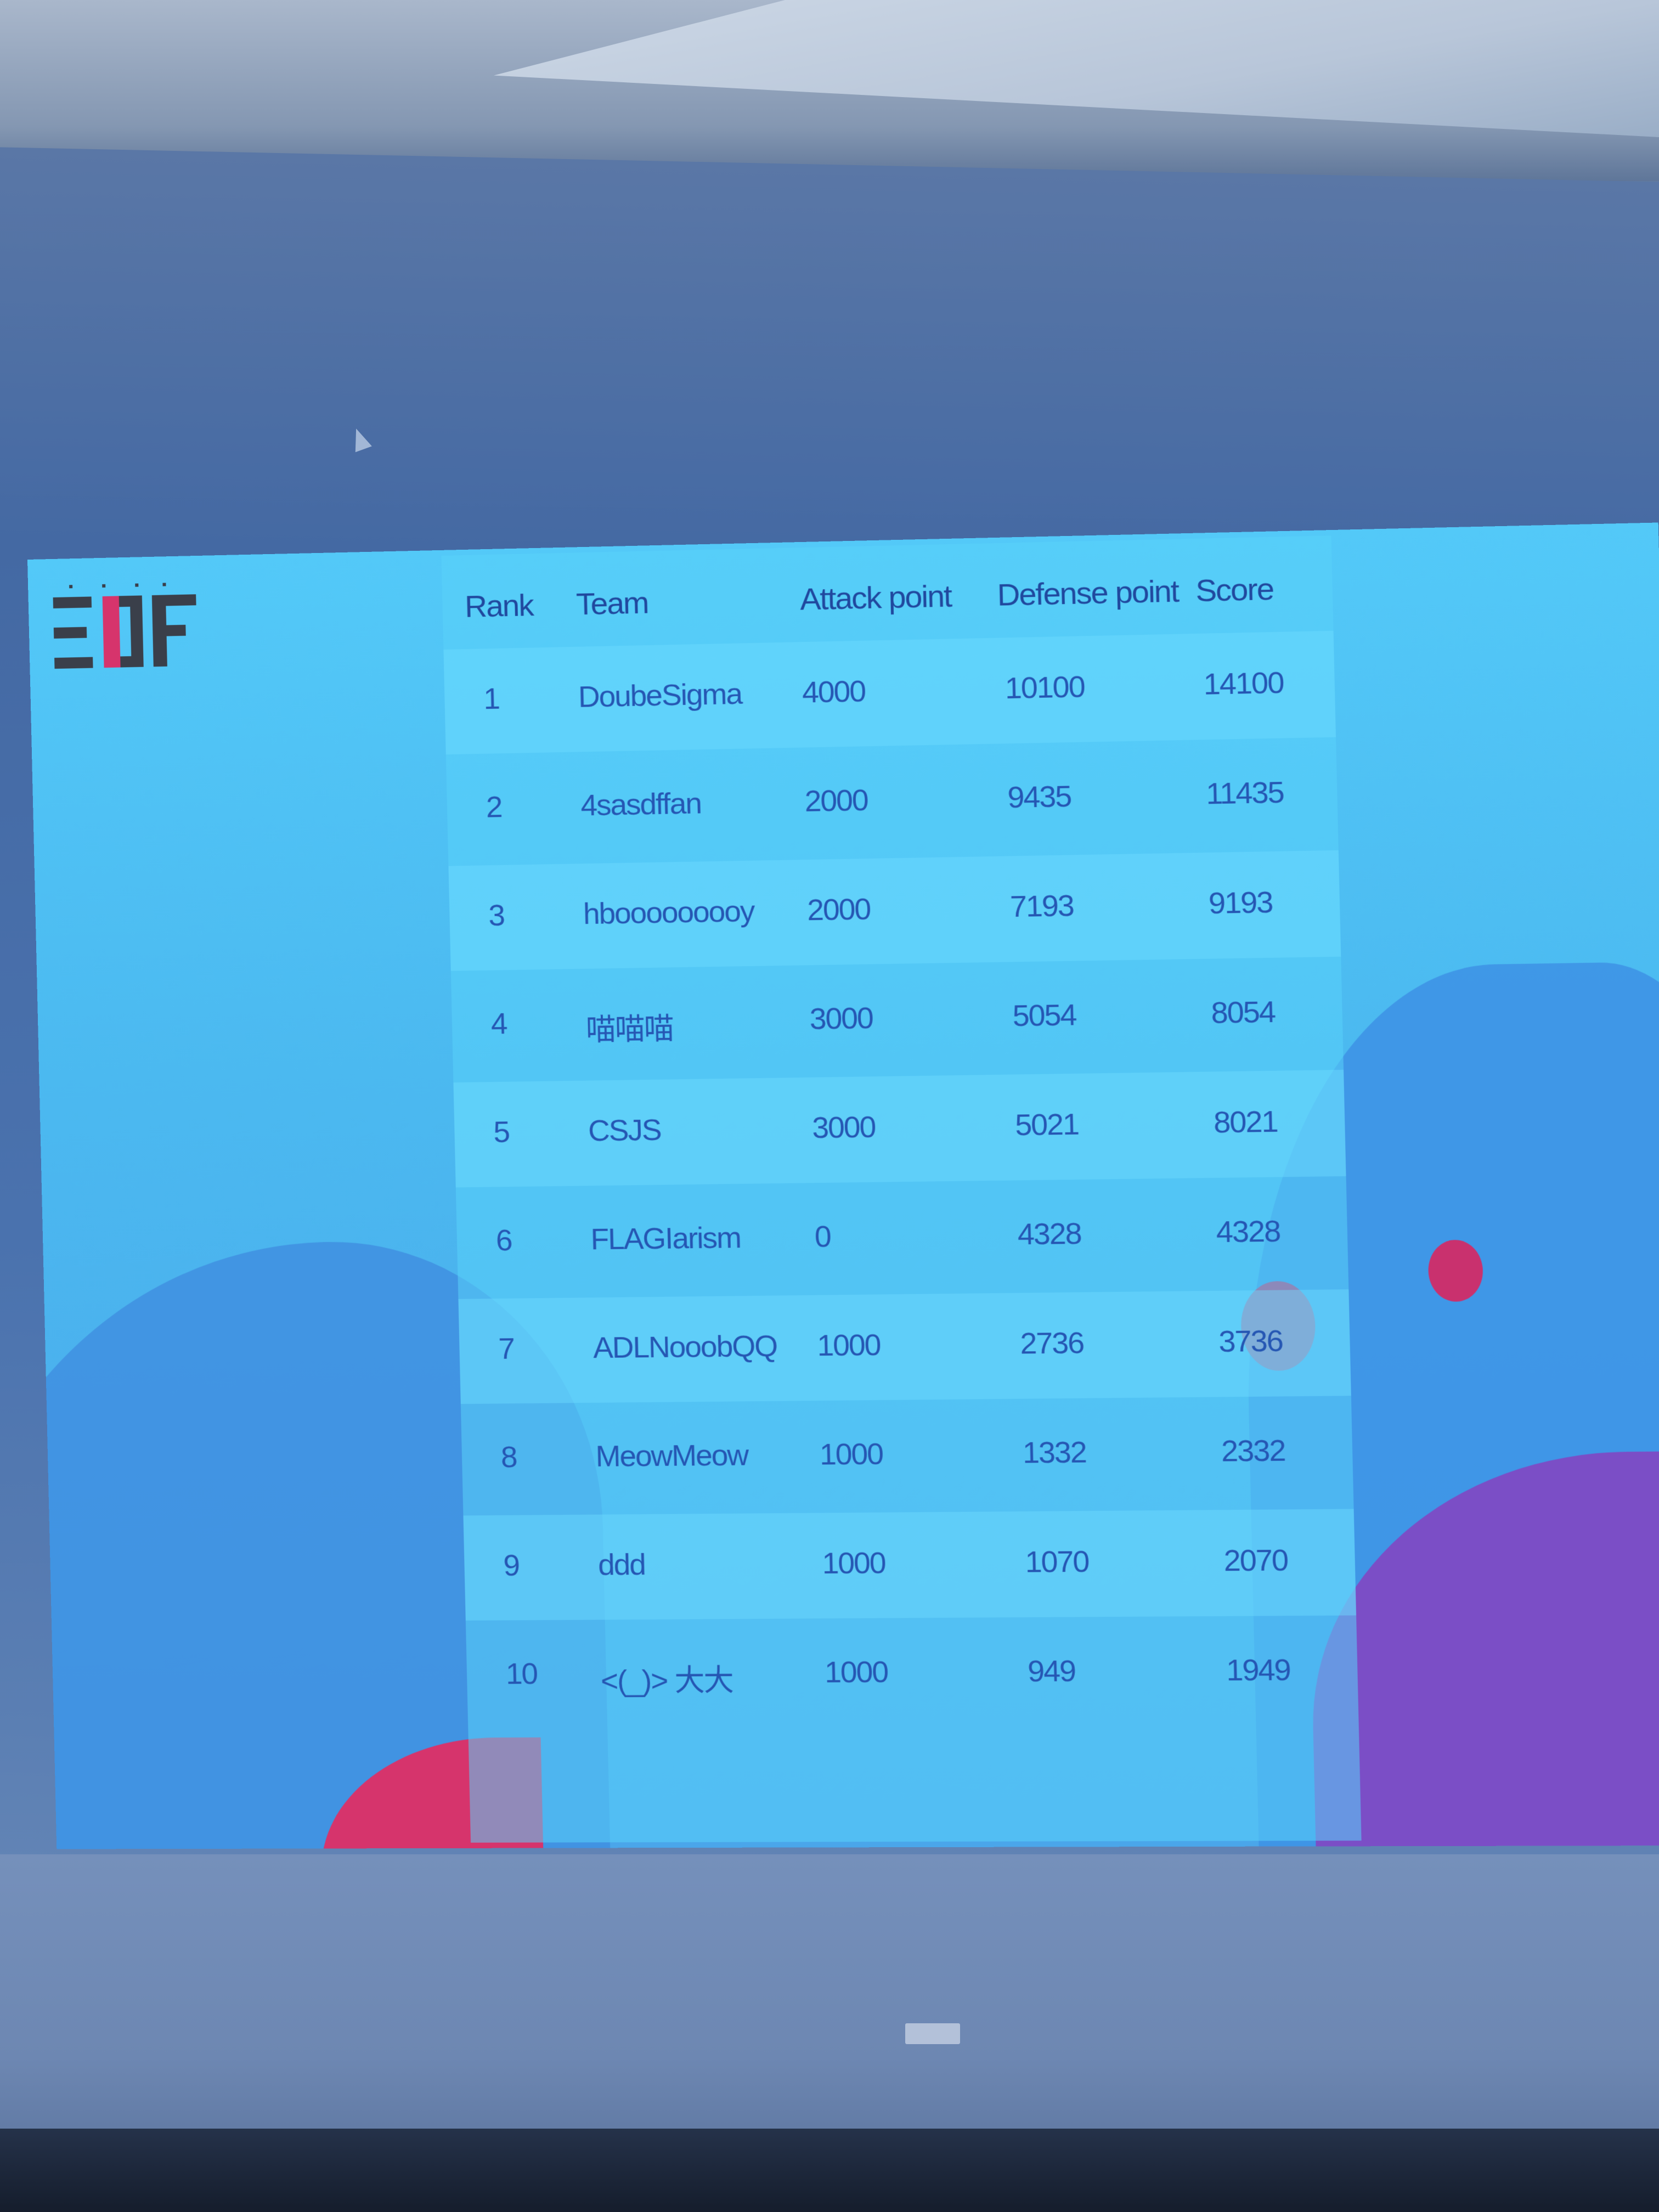 The image size is (1659, 2212). What do you see at coordinates (521, 1674) in the screenshot?
I see `cell-rank: 10` at bounding box center [521, 1674].